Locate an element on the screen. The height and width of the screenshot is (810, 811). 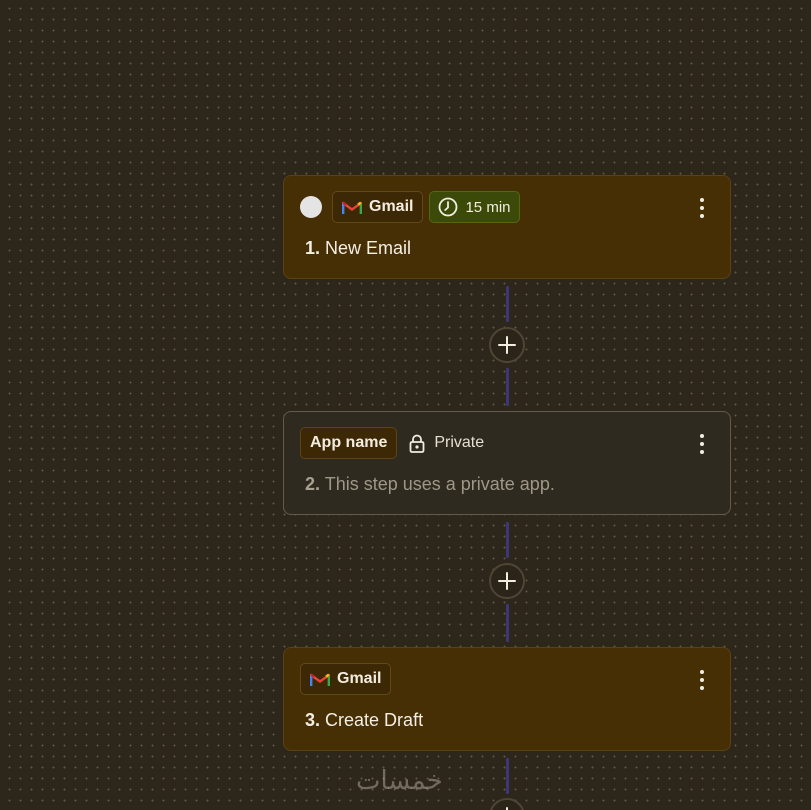
step-title: 3. Create Draft is located at coordinates (364, 720).